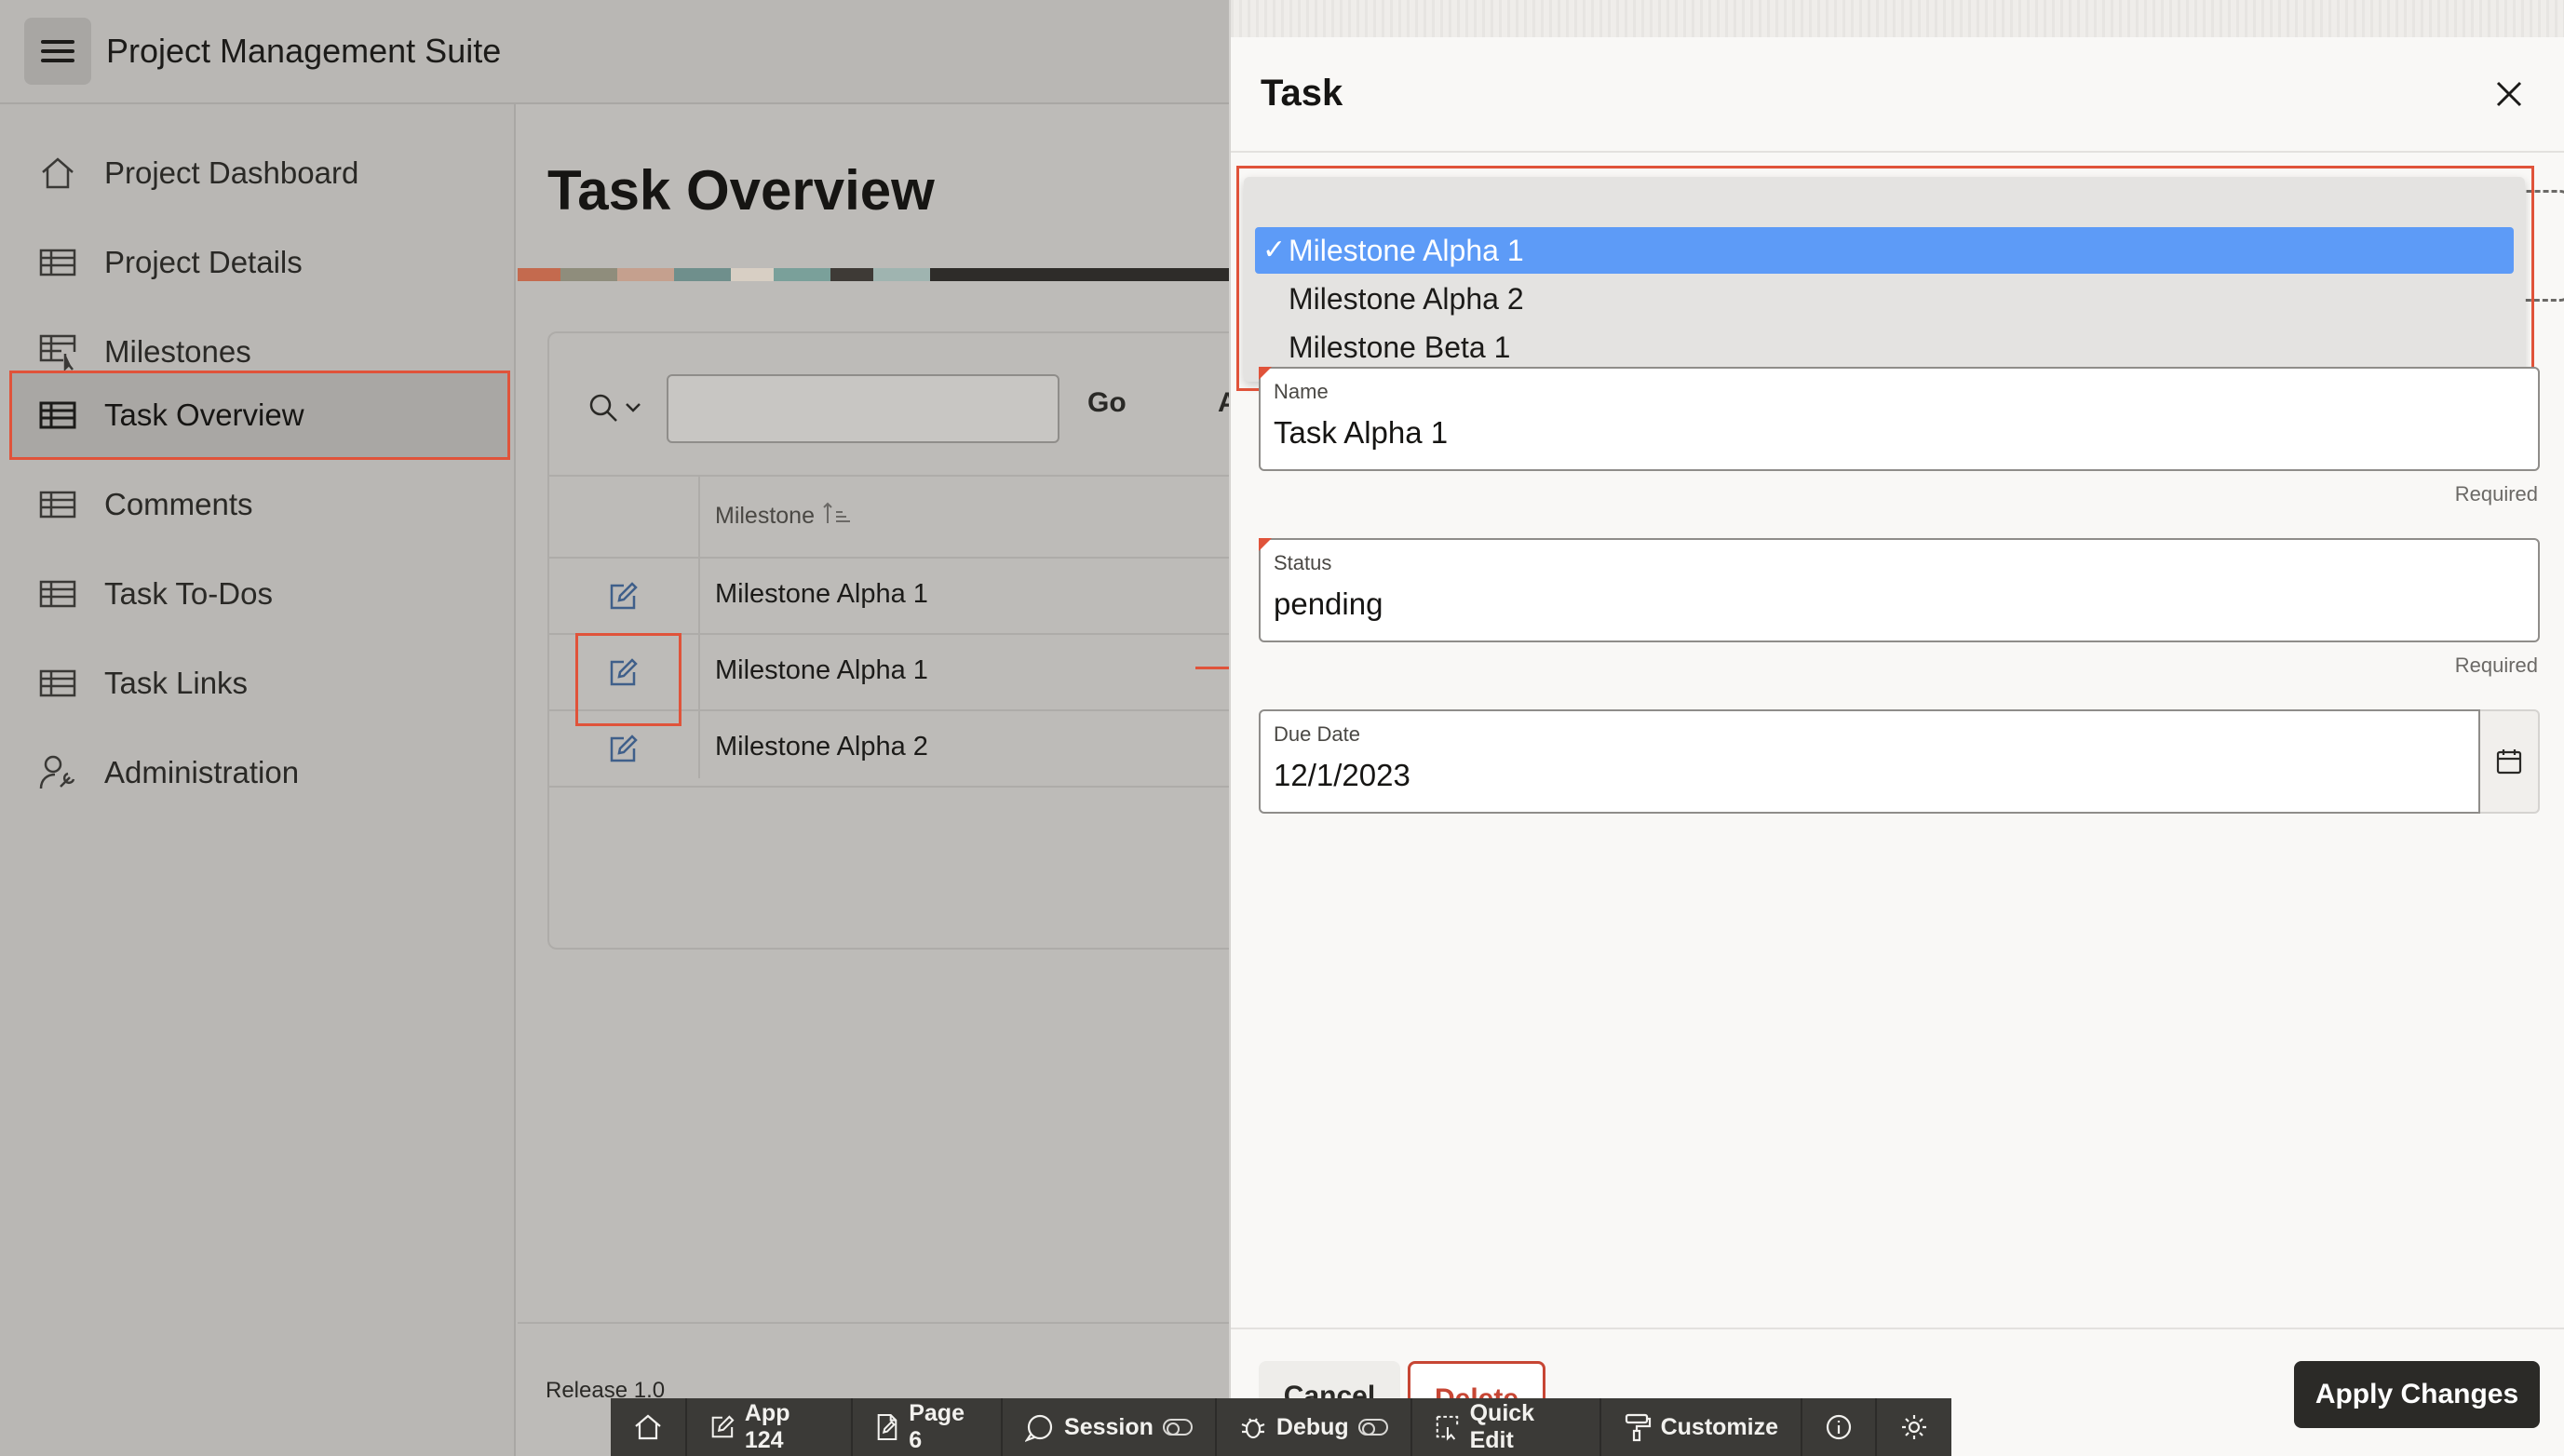 This screenshot has height=1456, width=2564. What do you see at coordinates (231, 172) in the screenshot?
I see `sidebar-item-label: Project Dashboard` at bounding box center [231, 172].